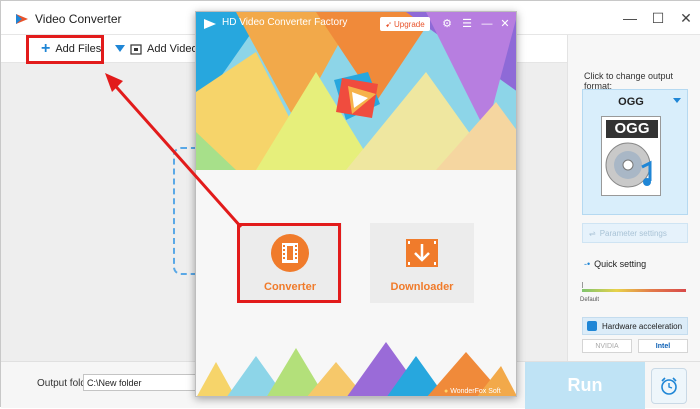 The height and width of the screenshot is (409, 700). What do you see at coordinates (22, 19) in the screenshot?
I see `app-logo-icon` at bounding box center [22, 19].